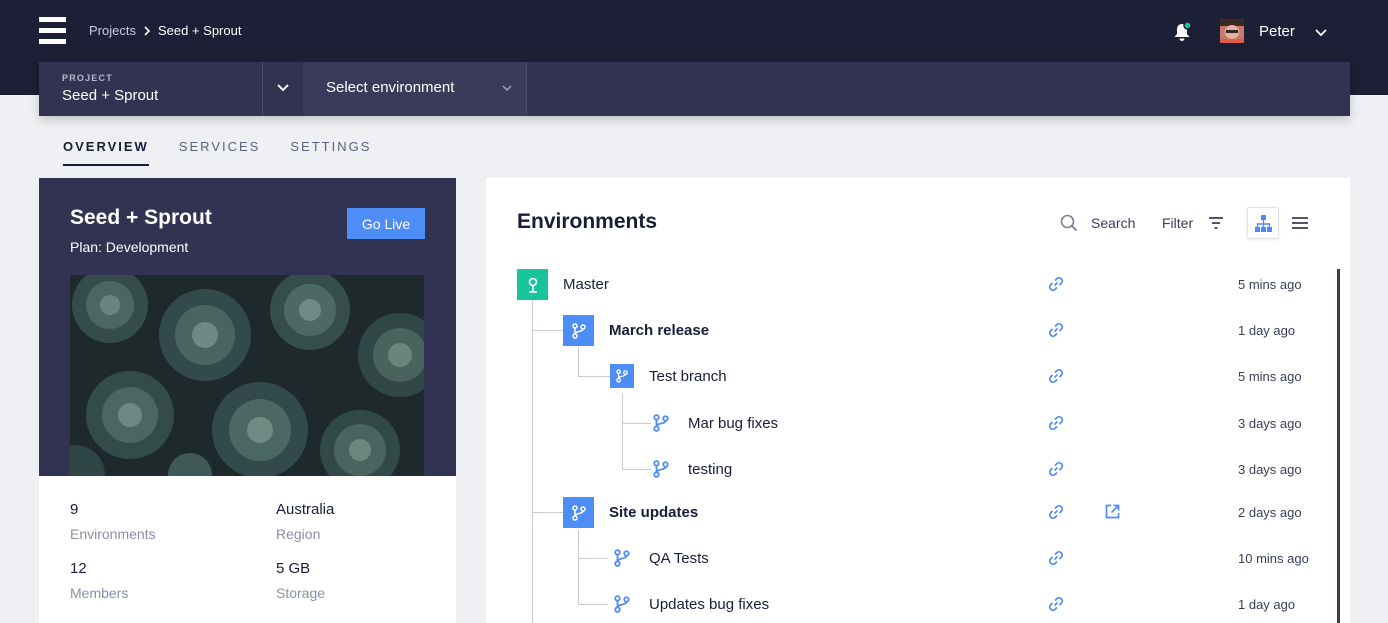  I want to click on project-card-header: Seed + Sprout Plan: Development Go Live, so click(247, 327).